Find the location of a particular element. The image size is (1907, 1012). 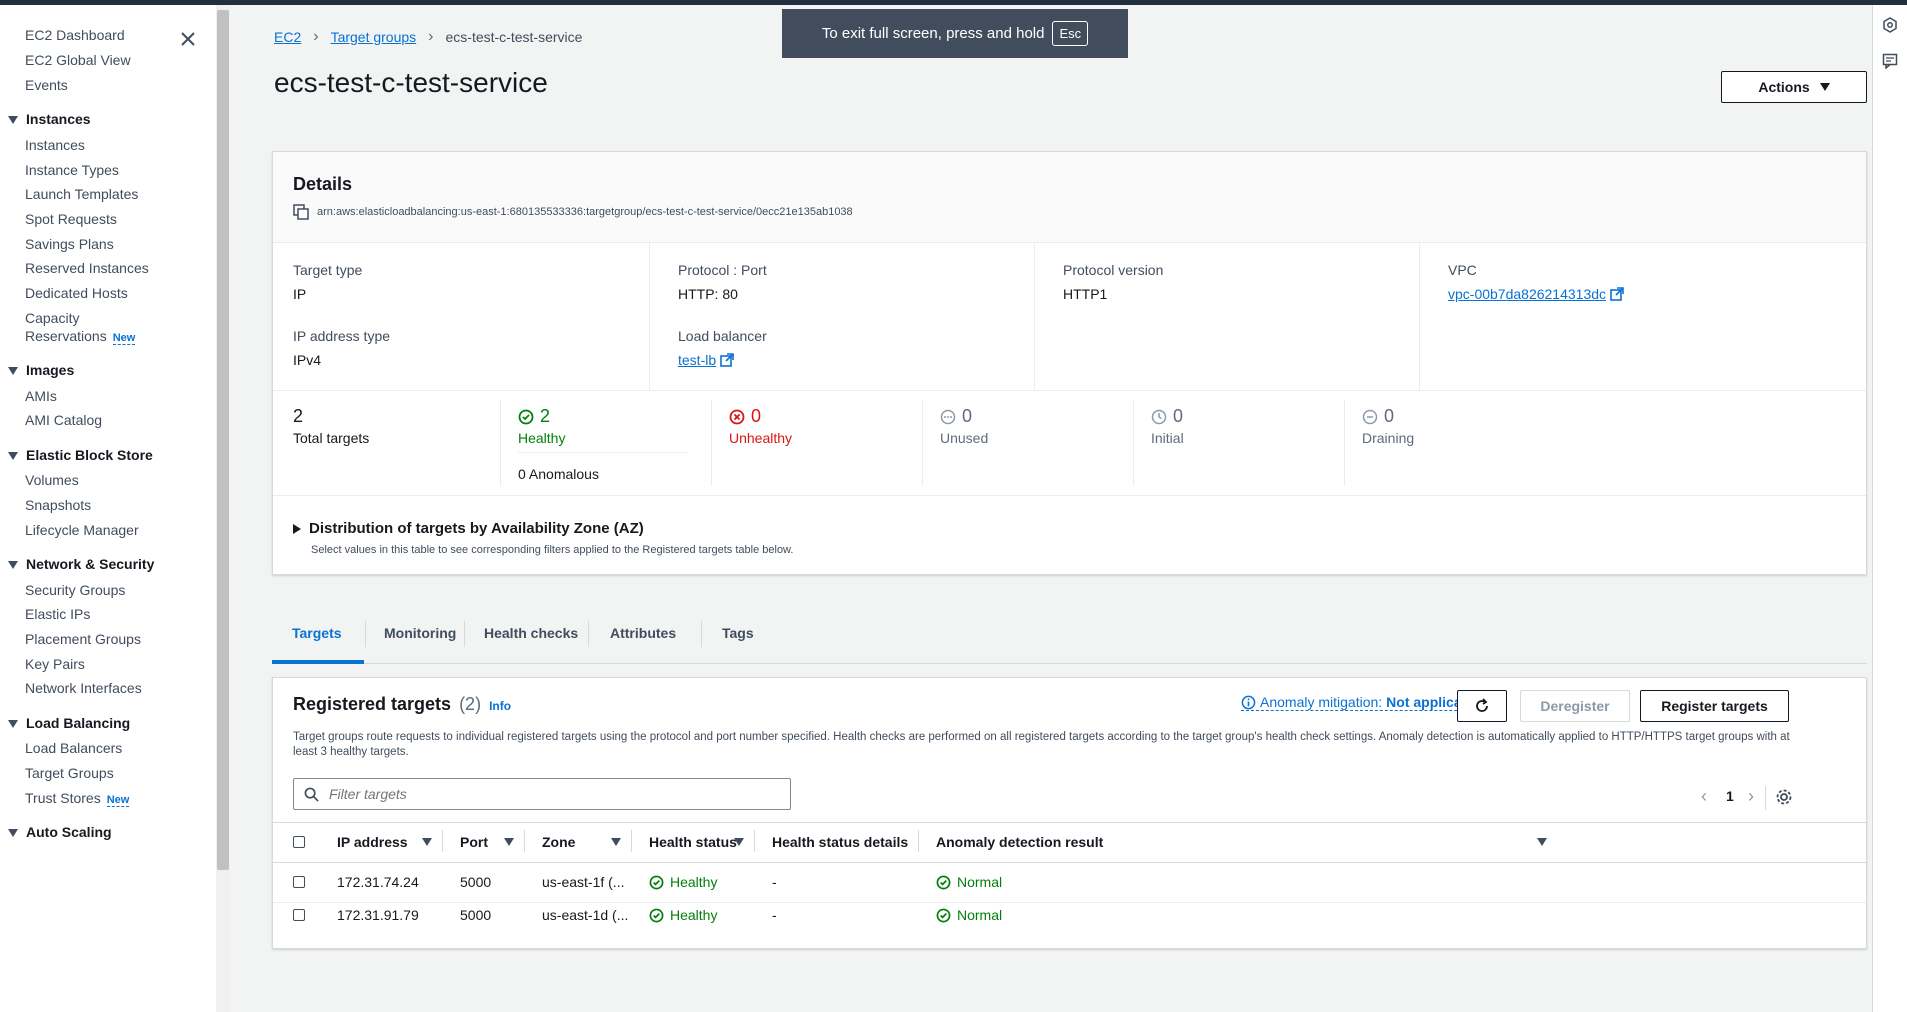

info-circle-icon is located at coordinates (1248, 702).